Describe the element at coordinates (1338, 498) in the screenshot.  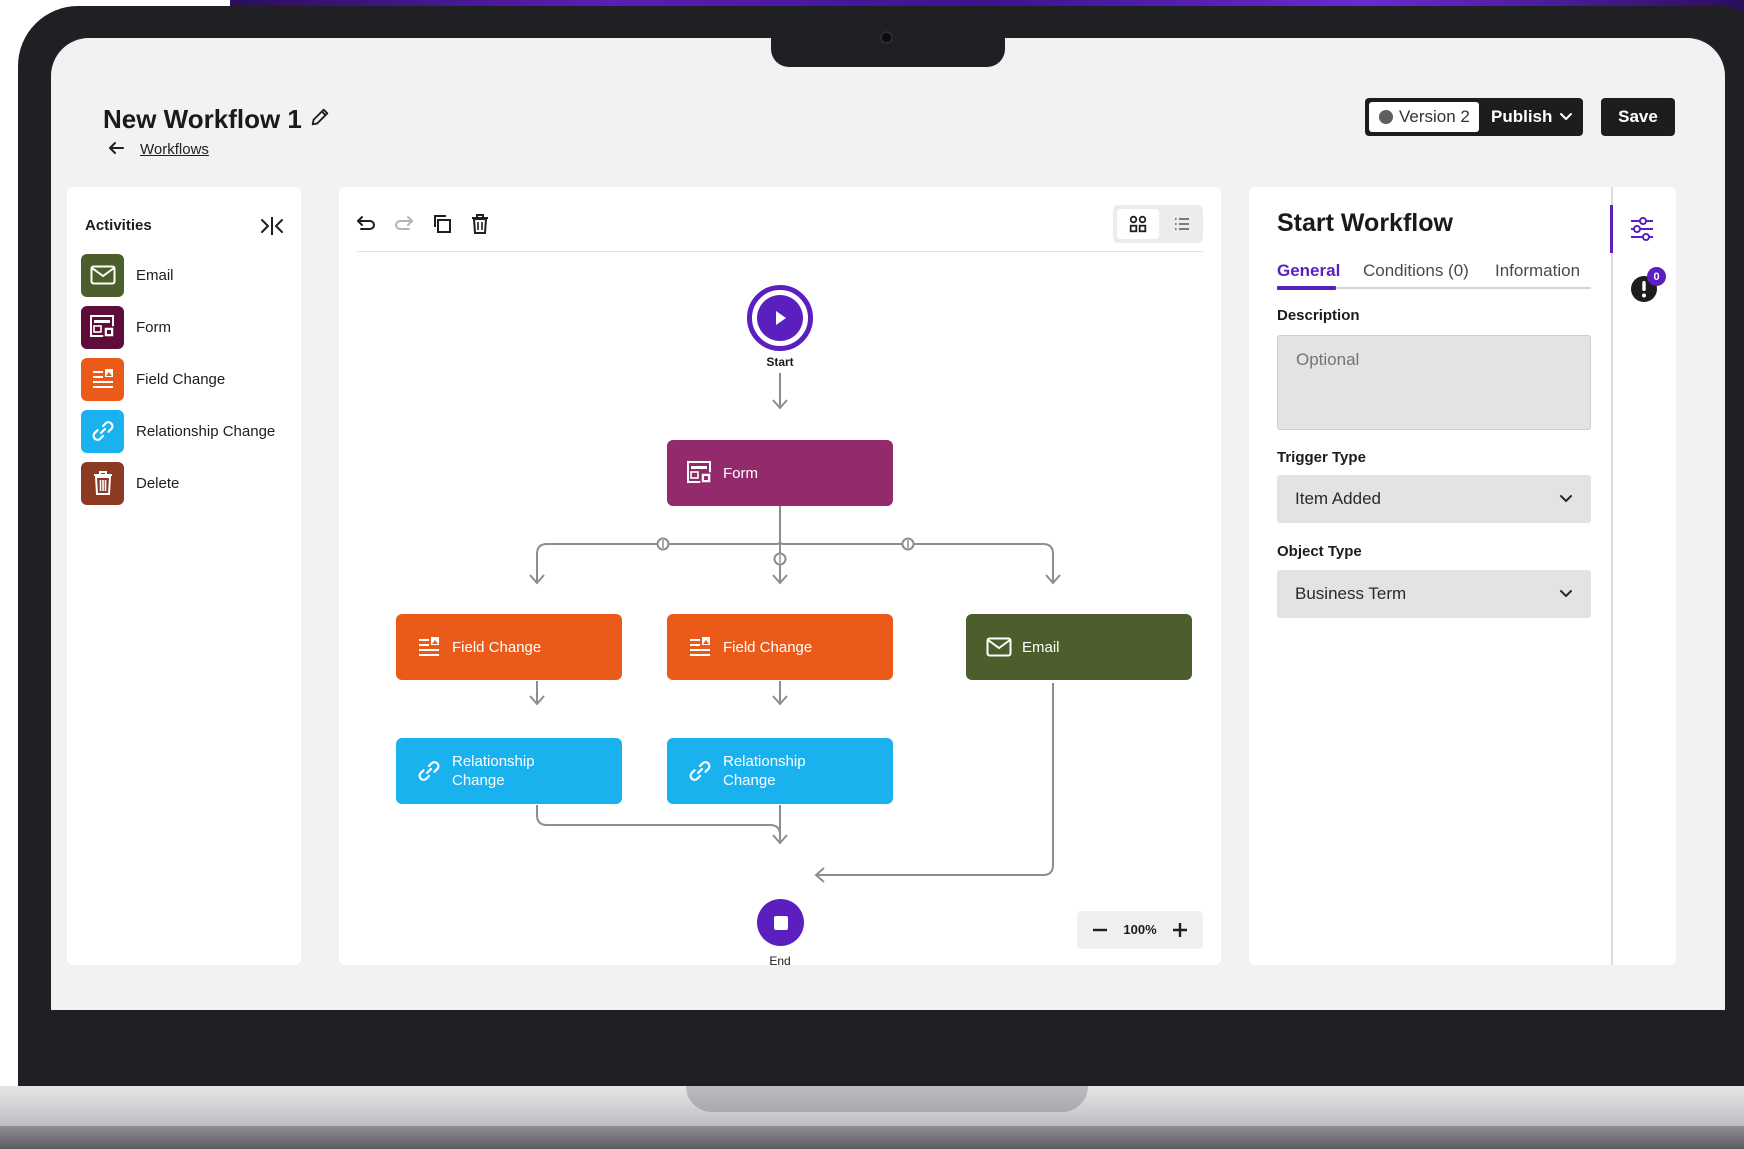
I see `trigger-type-value: Item Added` at that location.